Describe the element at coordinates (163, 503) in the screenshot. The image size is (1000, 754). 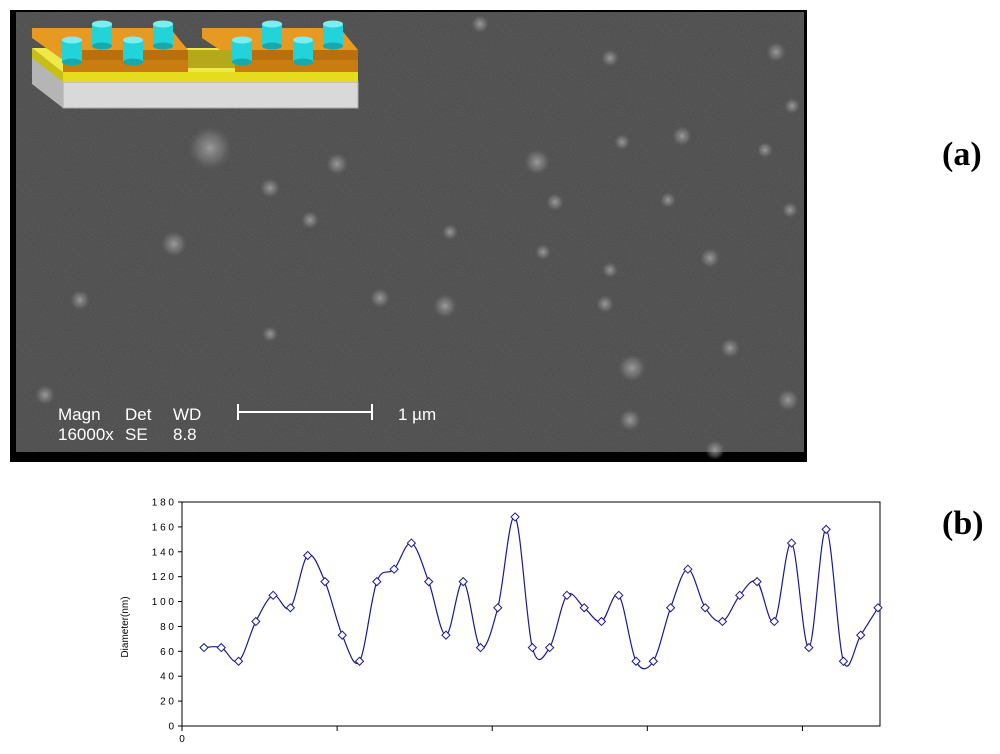
I see `y-tick-label: 1 8 0` at that location.